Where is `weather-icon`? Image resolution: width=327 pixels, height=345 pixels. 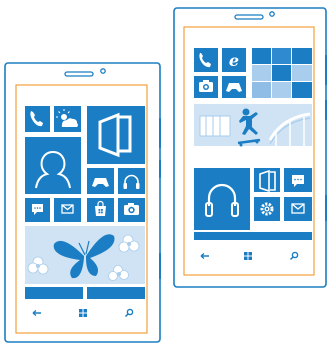
weather-icon is located at coordinates (67, 119).